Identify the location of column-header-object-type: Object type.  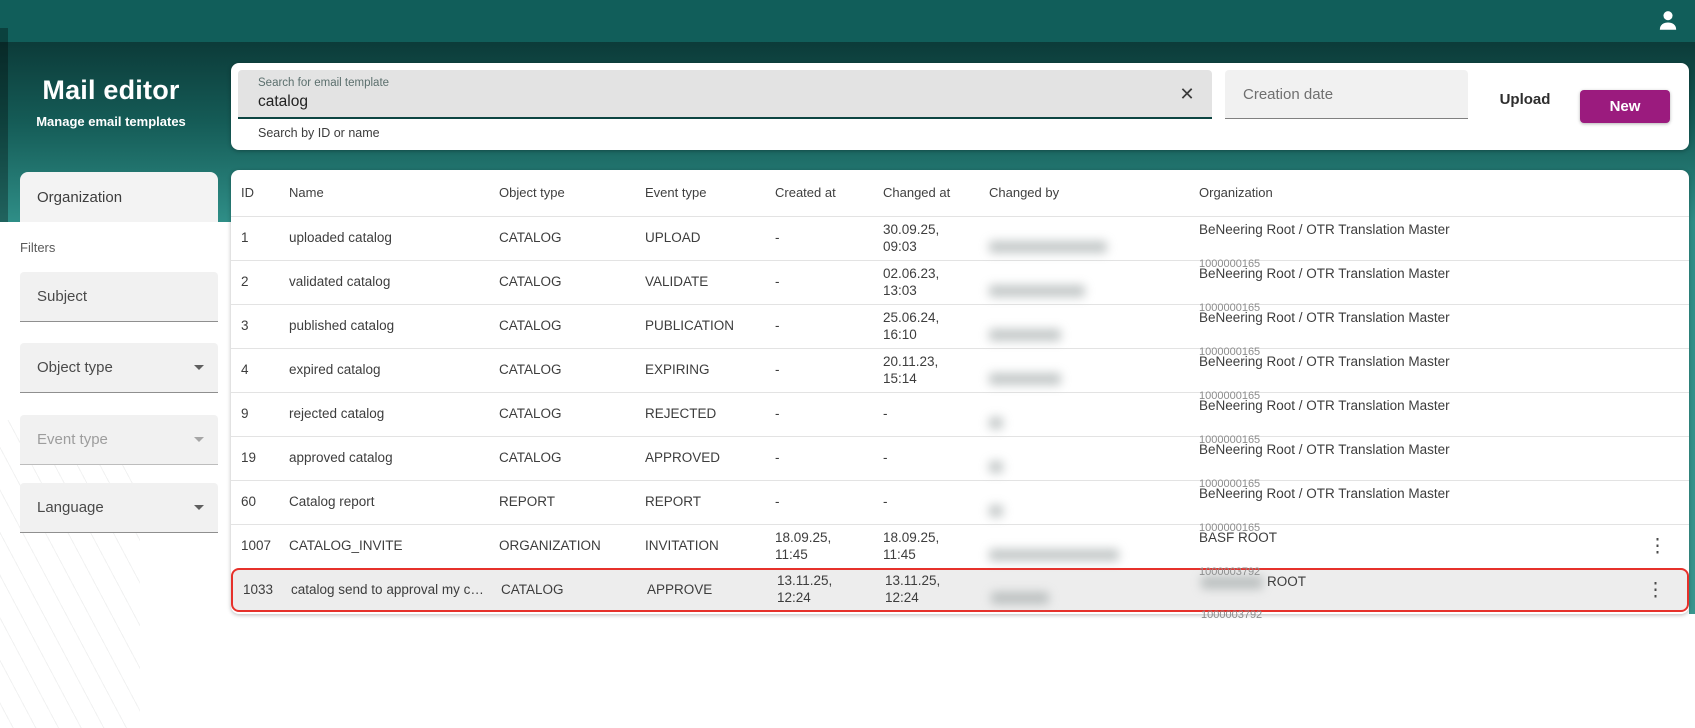
(532, 192).